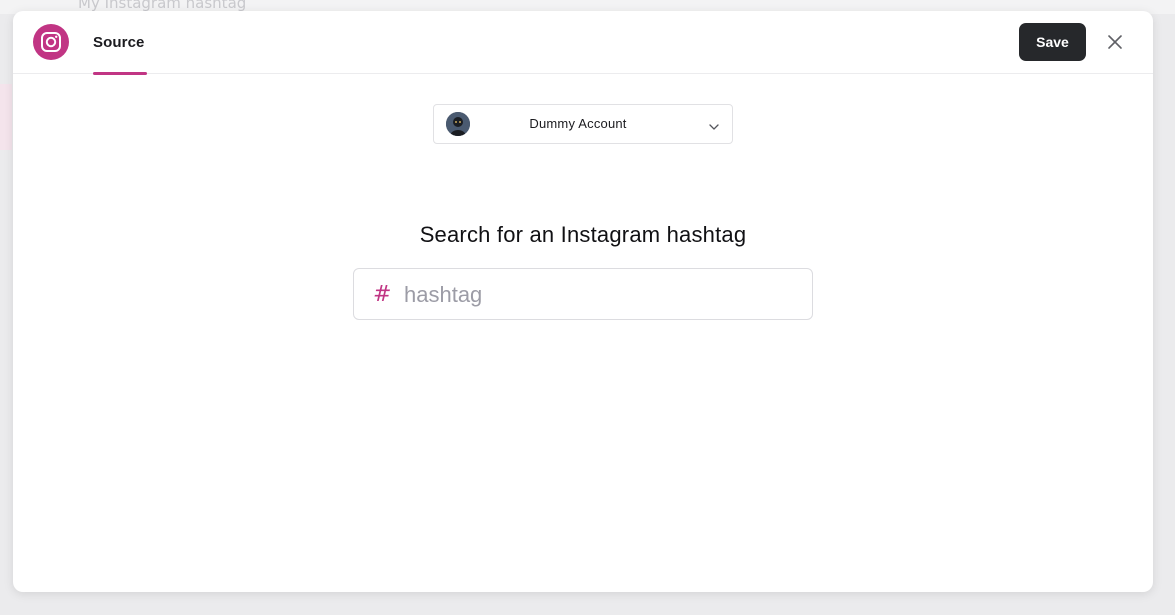  Describe the element at coordinates (714, 124) in the screenshot. I see `chevron-down-icon` at that location.